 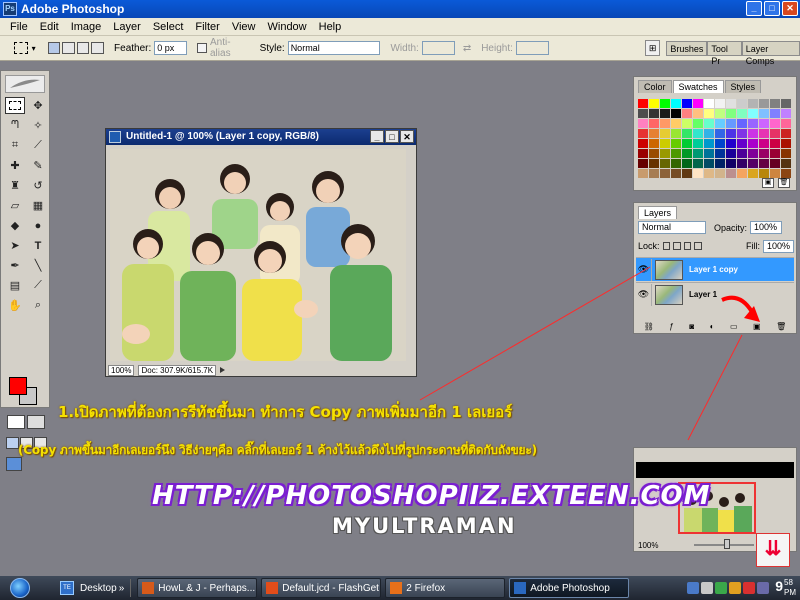 I want to click on delete-swatch-icon: 🗑, so click(x=784, y=183).